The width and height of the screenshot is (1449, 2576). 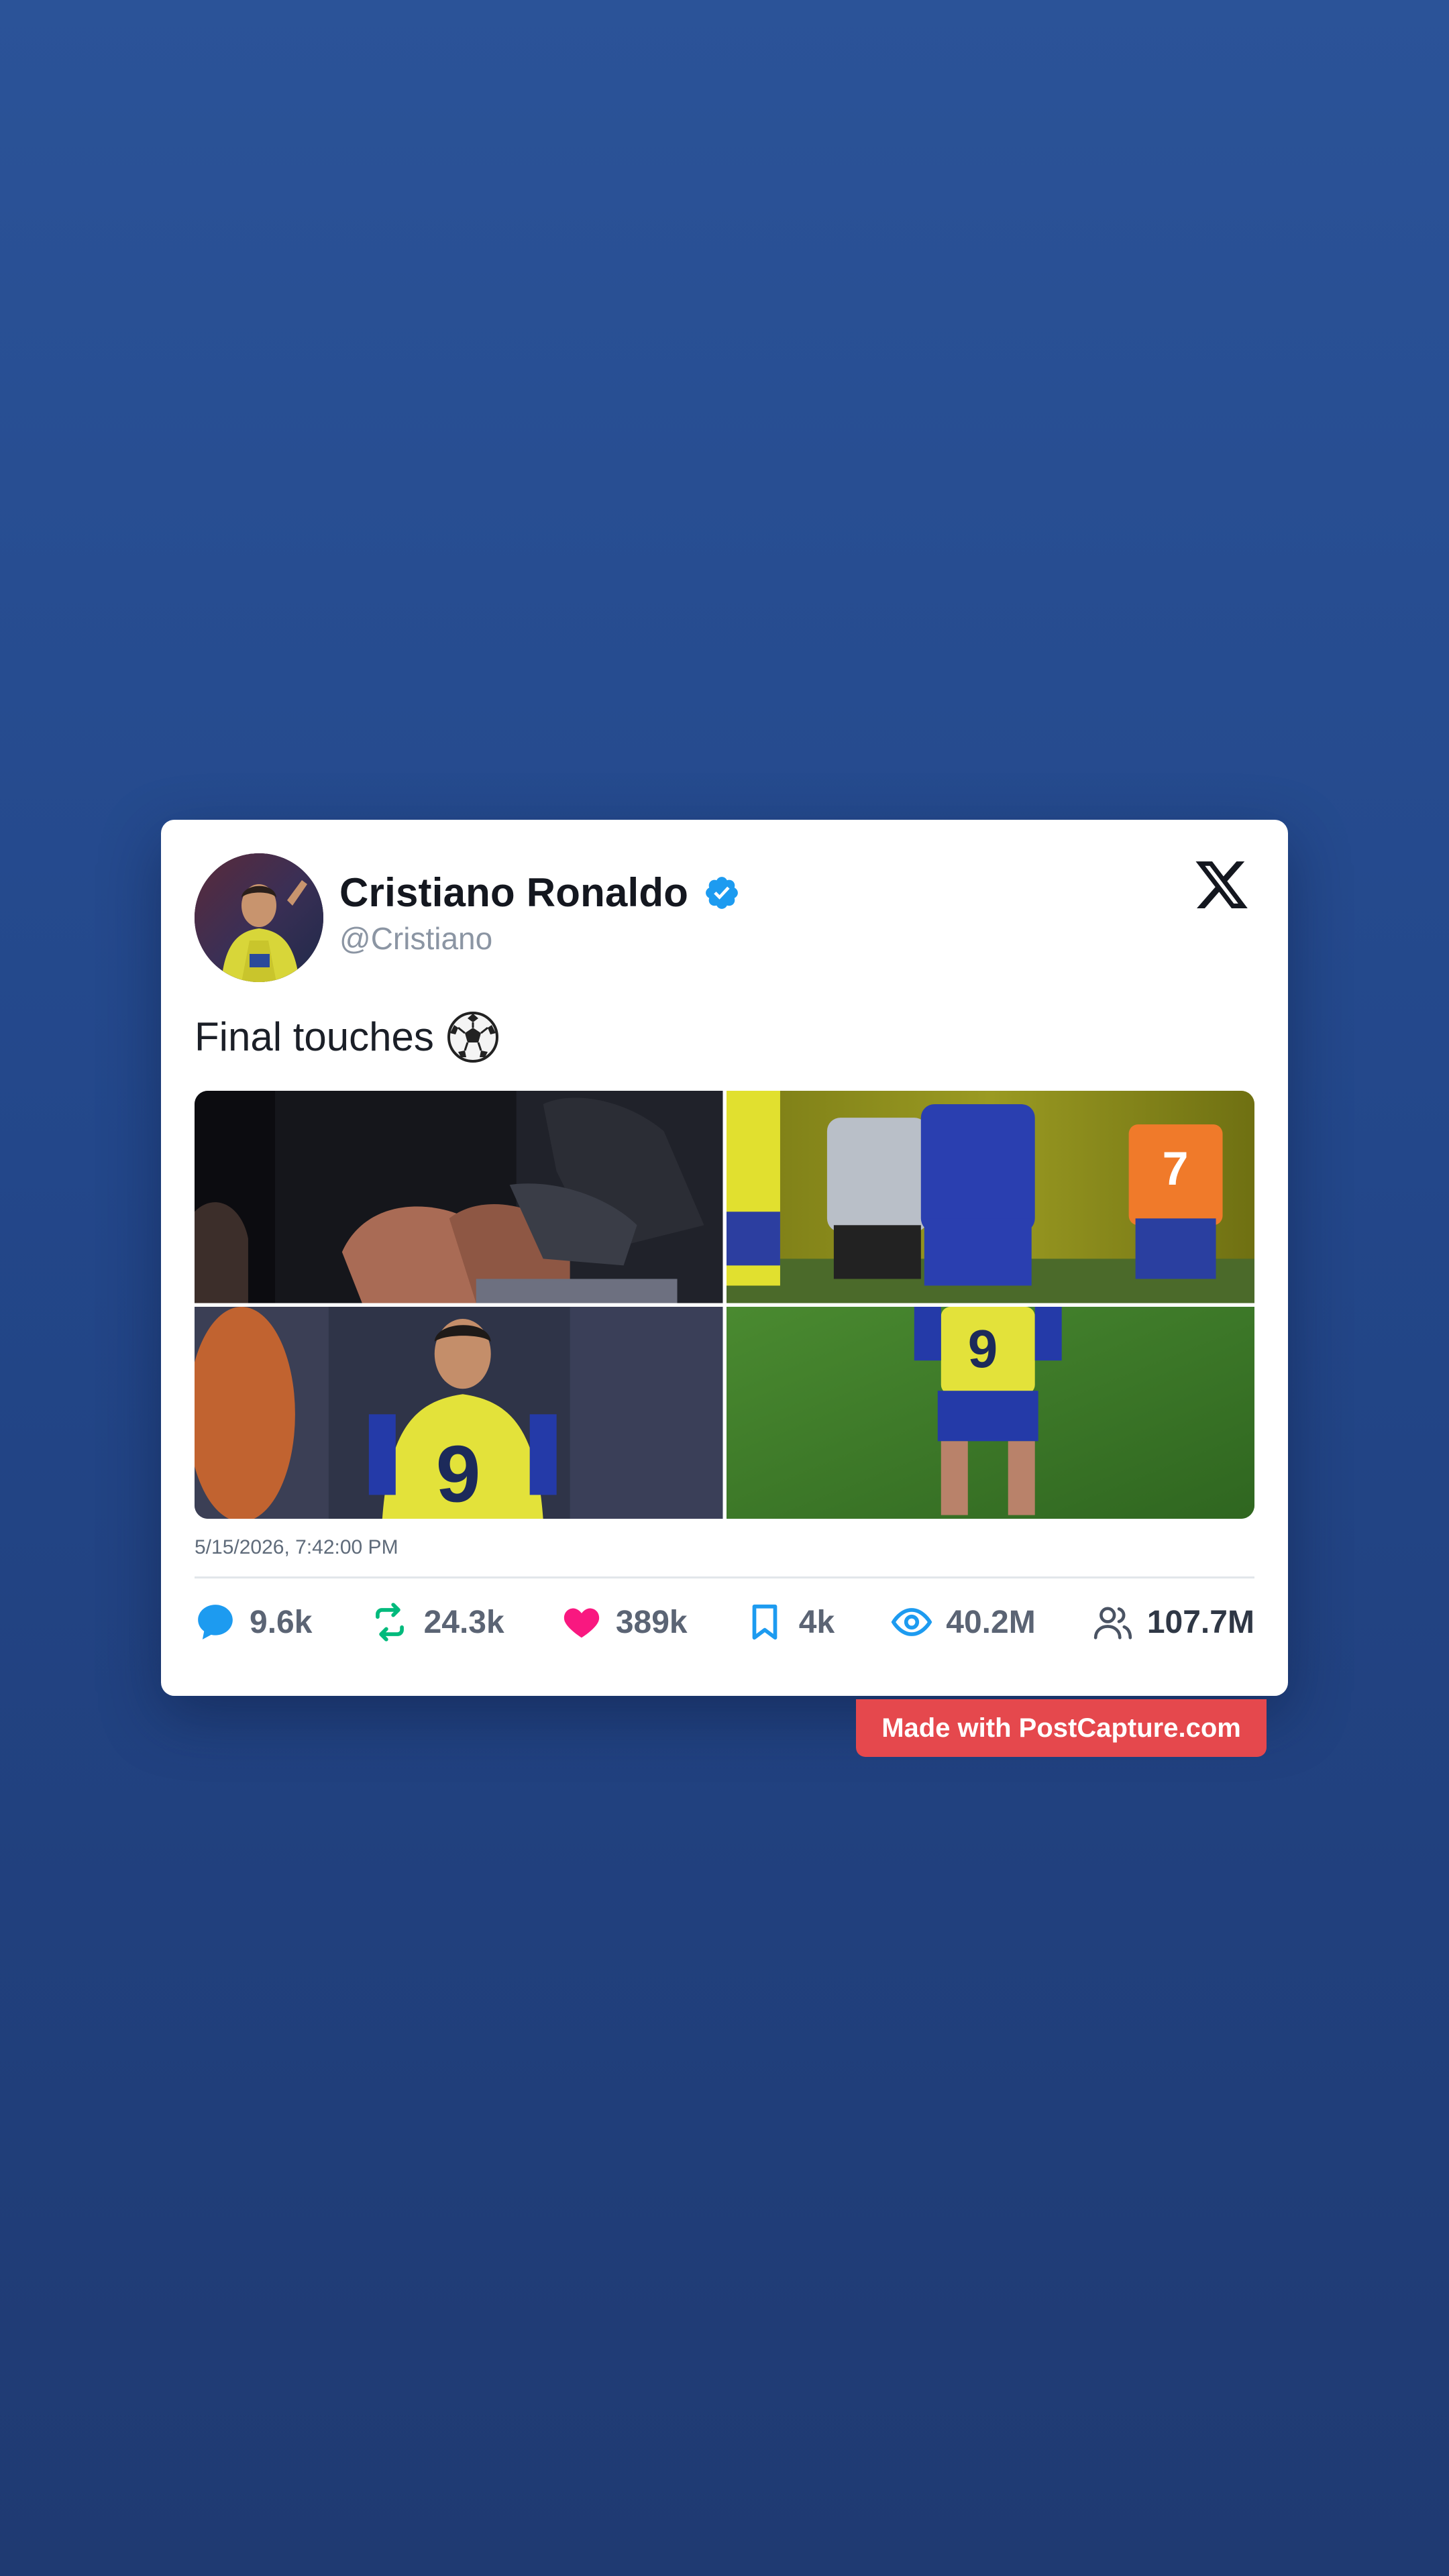 I want to click on repost-stat: 24.3k, so click(x=436, y=1622).